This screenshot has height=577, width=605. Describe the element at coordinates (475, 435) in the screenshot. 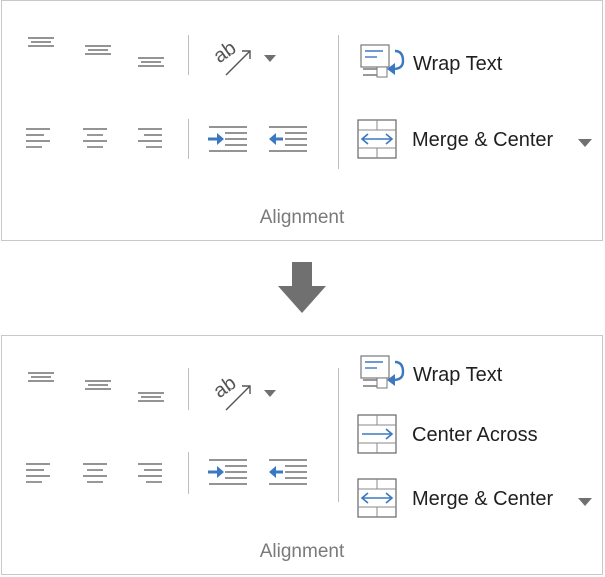

I see `center-across-label: Center Across` at that location.